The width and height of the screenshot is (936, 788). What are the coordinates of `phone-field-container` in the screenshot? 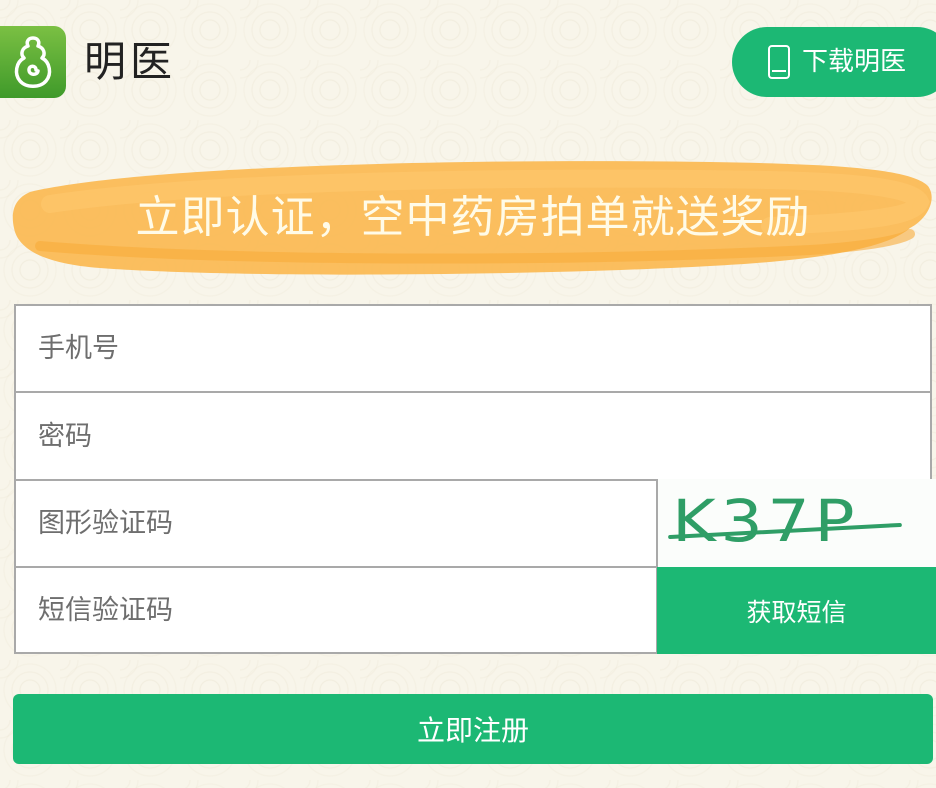 It's located at (473, 348).